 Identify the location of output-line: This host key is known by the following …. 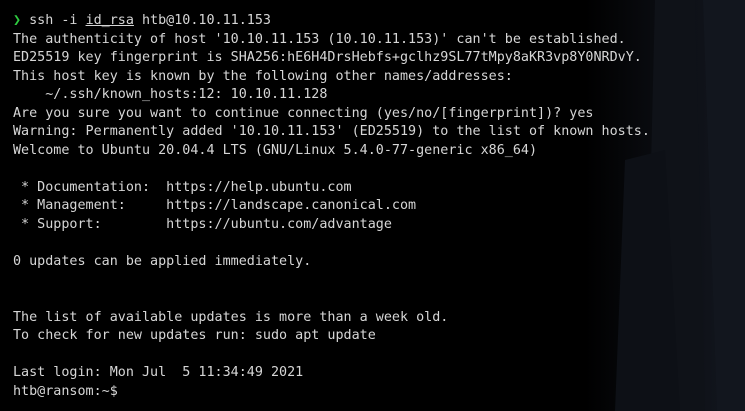
(263, 76).